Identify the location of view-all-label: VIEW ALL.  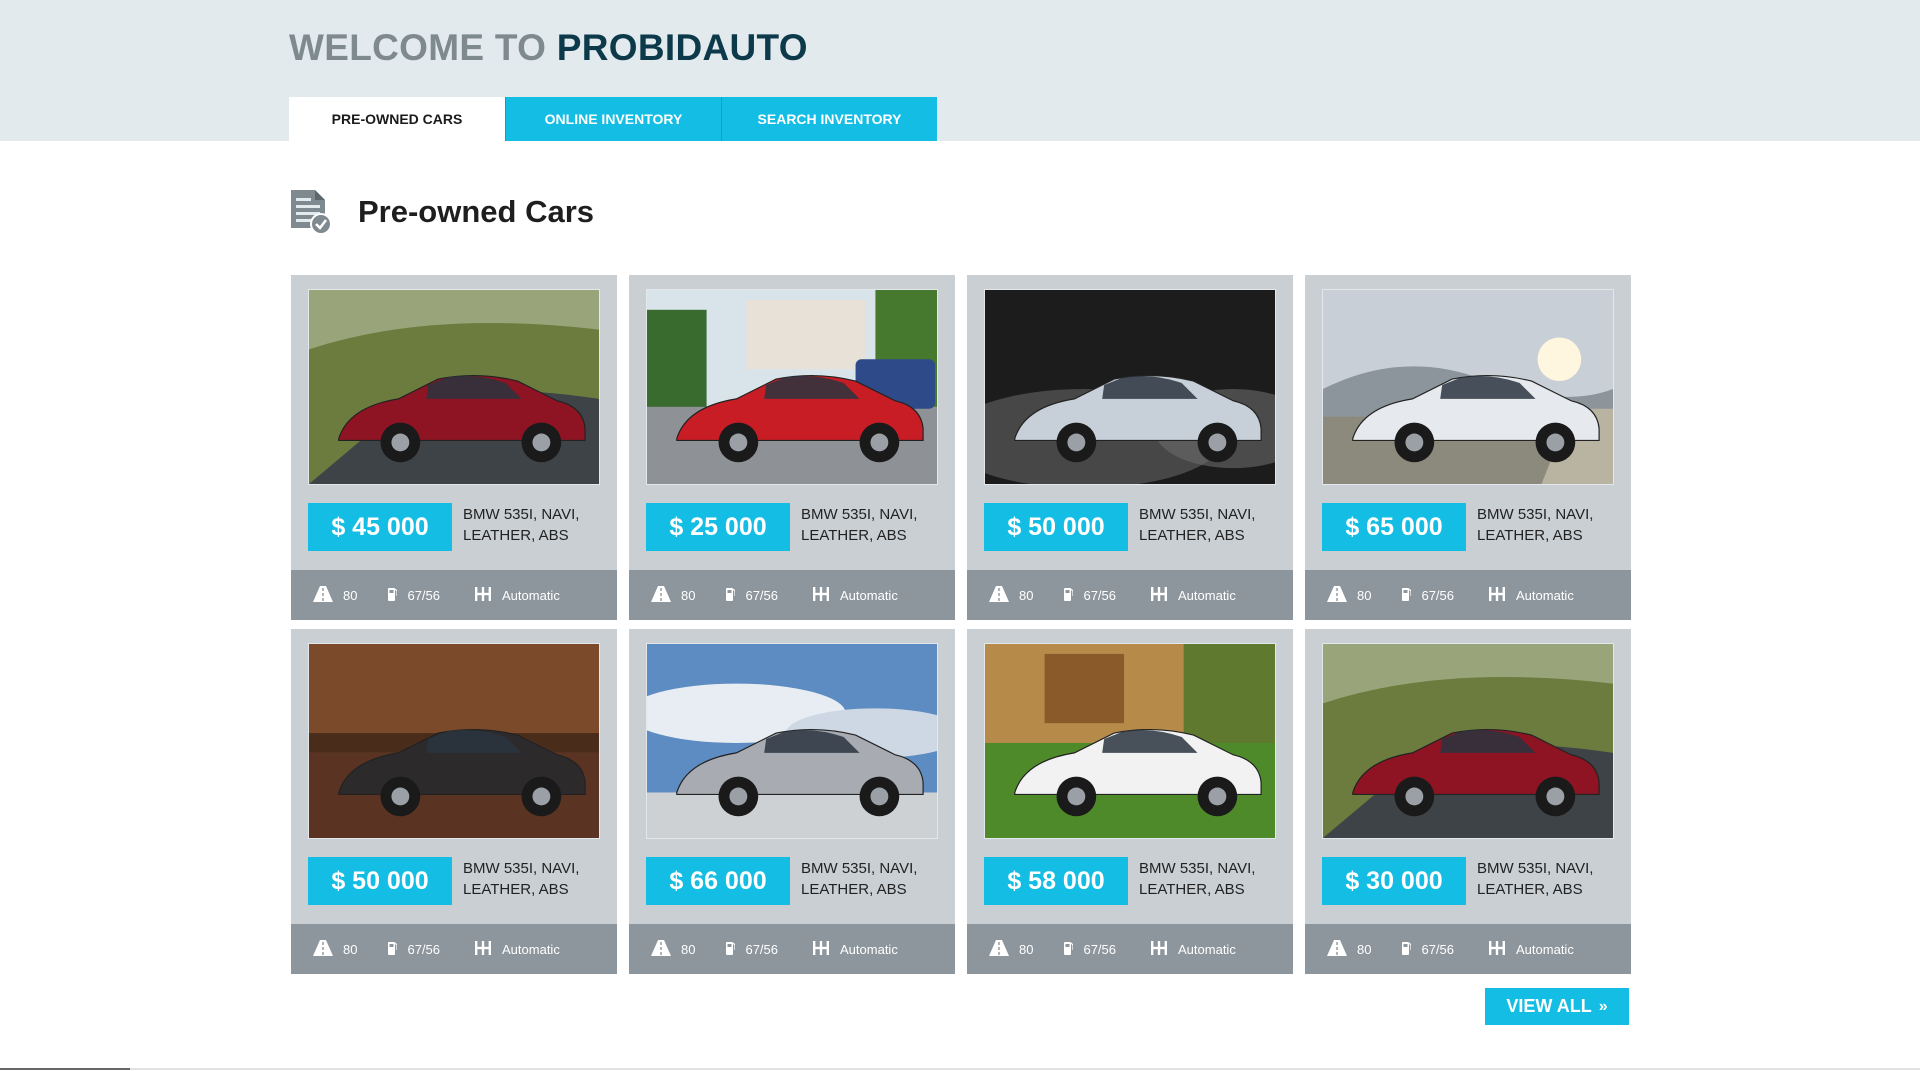
(1549, 1006).